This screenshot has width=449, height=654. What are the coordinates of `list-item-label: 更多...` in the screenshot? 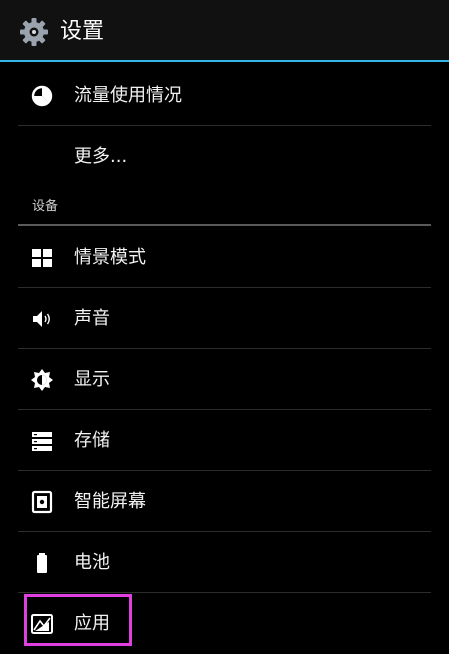 It's located at (101, 156).